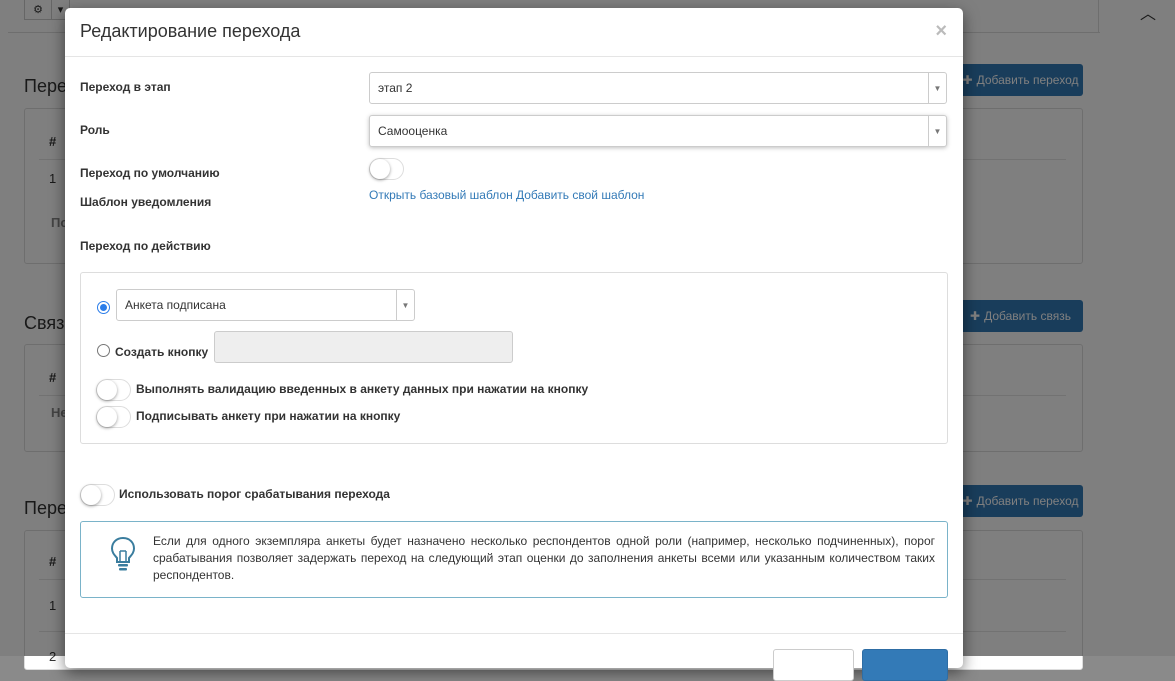 The height and width of the screenshot is (681, 1175). Describe the element at coordinates (103, 350) in the screenshot. I see `create-button-radio` at that location.